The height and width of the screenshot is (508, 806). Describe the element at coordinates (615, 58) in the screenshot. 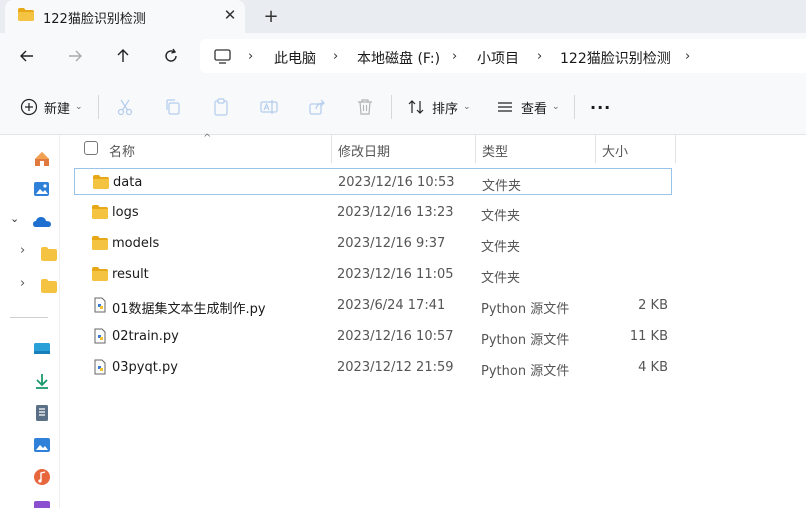

I see `breadcrumb-current-folder: 122猫脸识别检测` at that location.